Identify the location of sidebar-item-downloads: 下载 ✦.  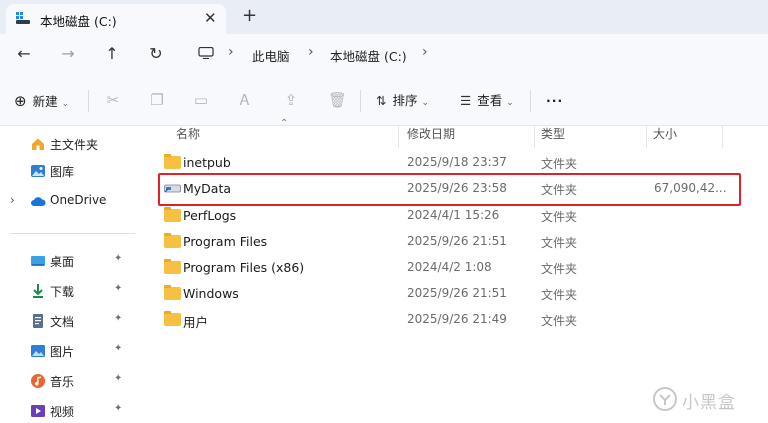
(70, 291).